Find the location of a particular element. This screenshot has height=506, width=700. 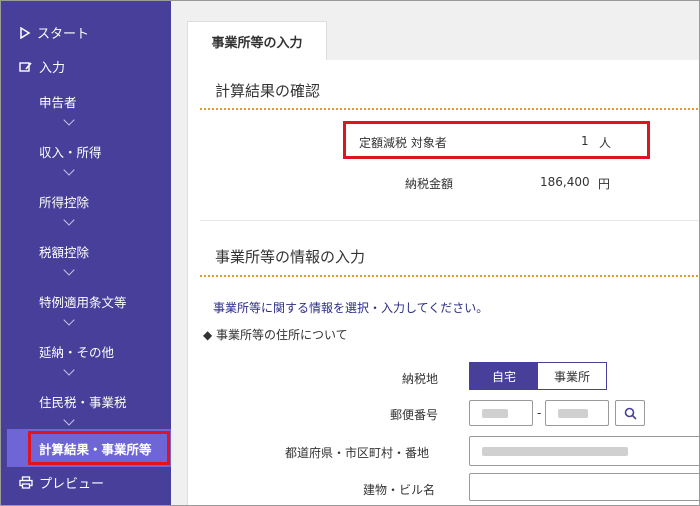

postal-search-button is located at coordinates (630, 413).